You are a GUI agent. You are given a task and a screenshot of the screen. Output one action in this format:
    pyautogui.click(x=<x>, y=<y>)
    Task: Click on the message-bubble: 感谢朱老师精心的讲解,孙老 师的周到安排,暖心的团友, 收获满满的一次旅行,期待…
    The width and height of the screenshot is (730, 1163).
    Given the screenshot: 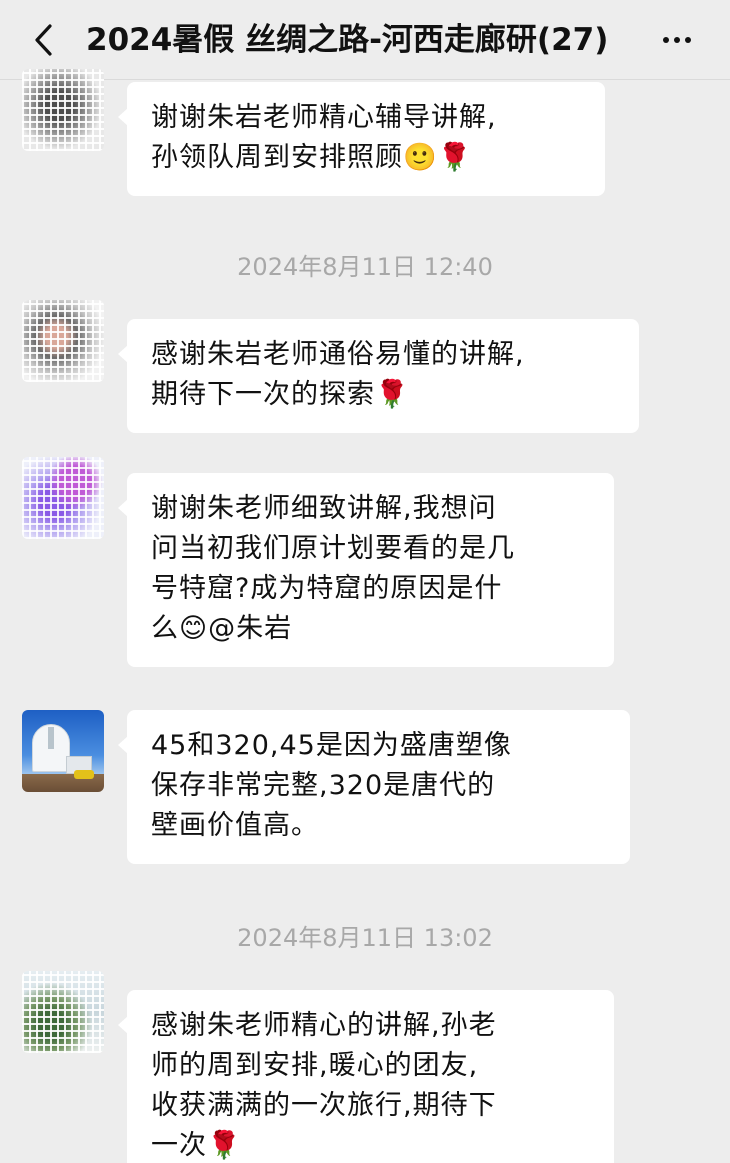 What is the action you would take?
    pyautogui.click(x=366, y=1076)
    